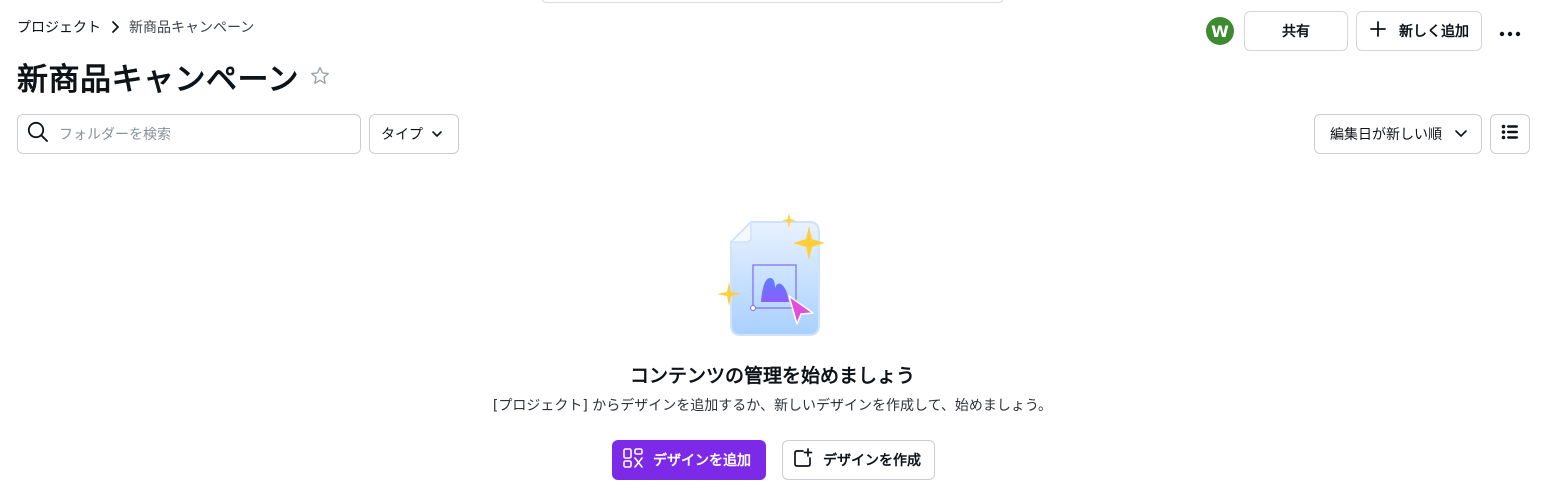  What do you see at coordinates (1386, 135) in the screenshot?
I see `sort-label: 編集日が新しい順` at bounding box center [1386, 135].